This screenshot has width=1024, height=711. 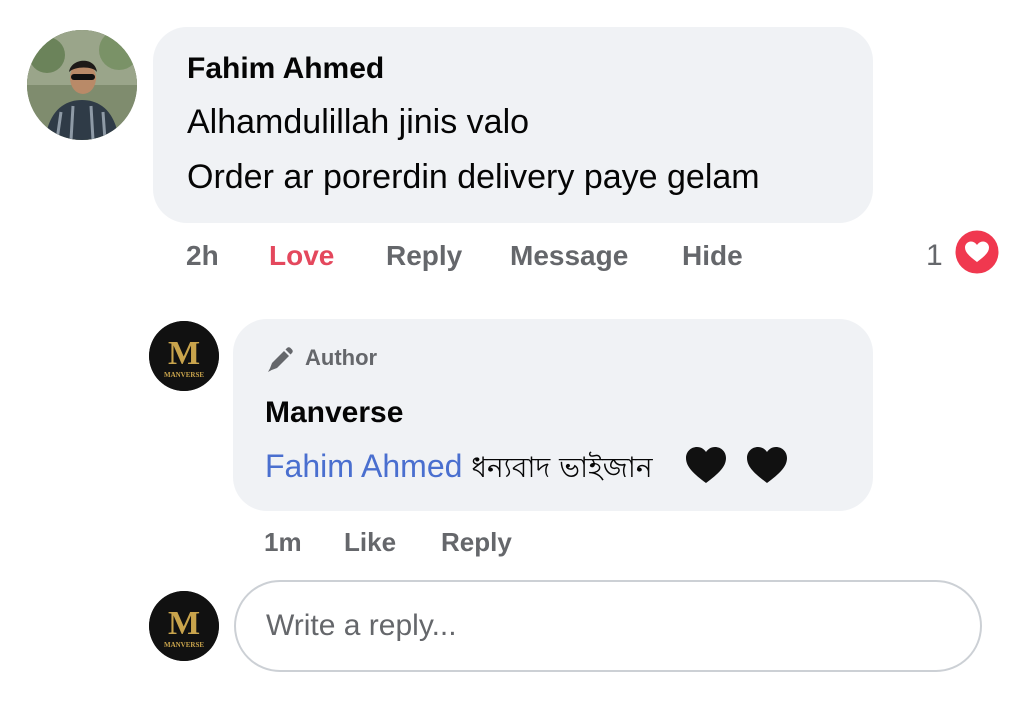 What do you see at coordinates (712, 256) in the screenshot?
I see `hide-button: Hide` at bounding box center [712, 256].